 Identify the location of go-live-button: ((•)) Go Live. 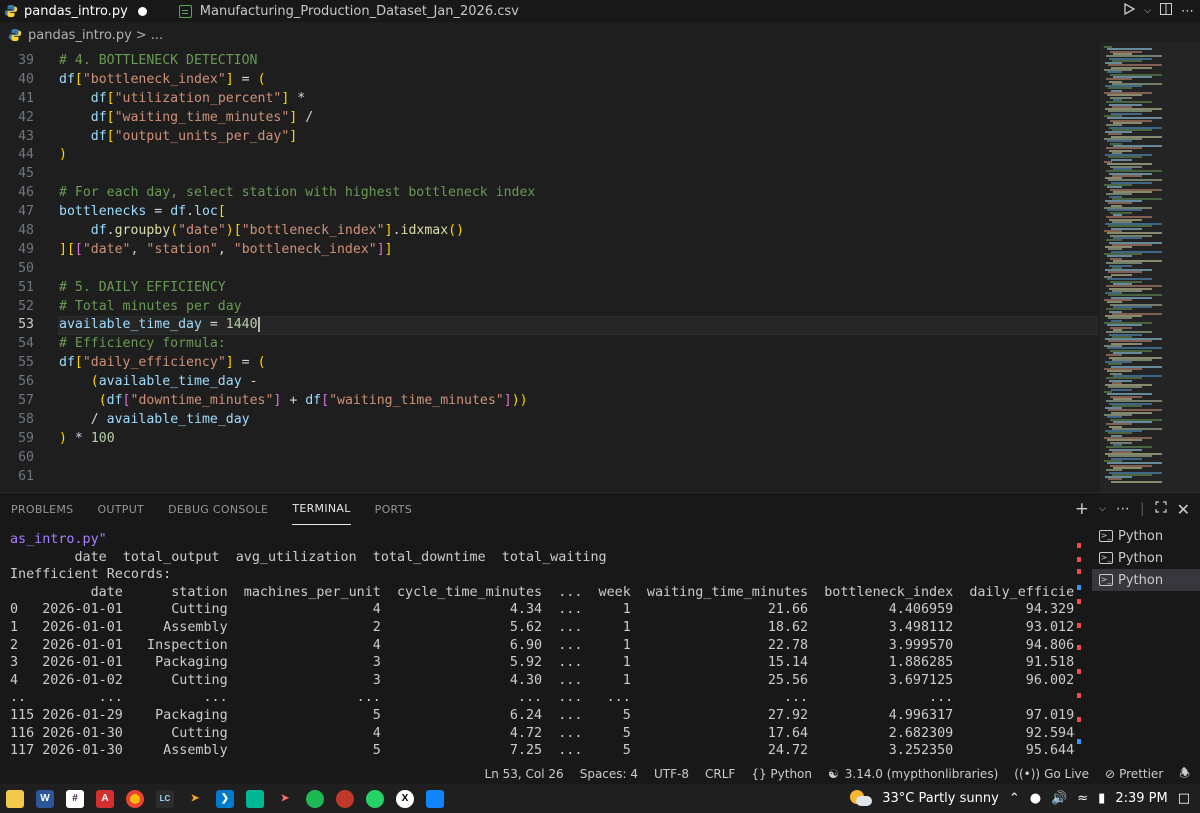
(1051, 774).